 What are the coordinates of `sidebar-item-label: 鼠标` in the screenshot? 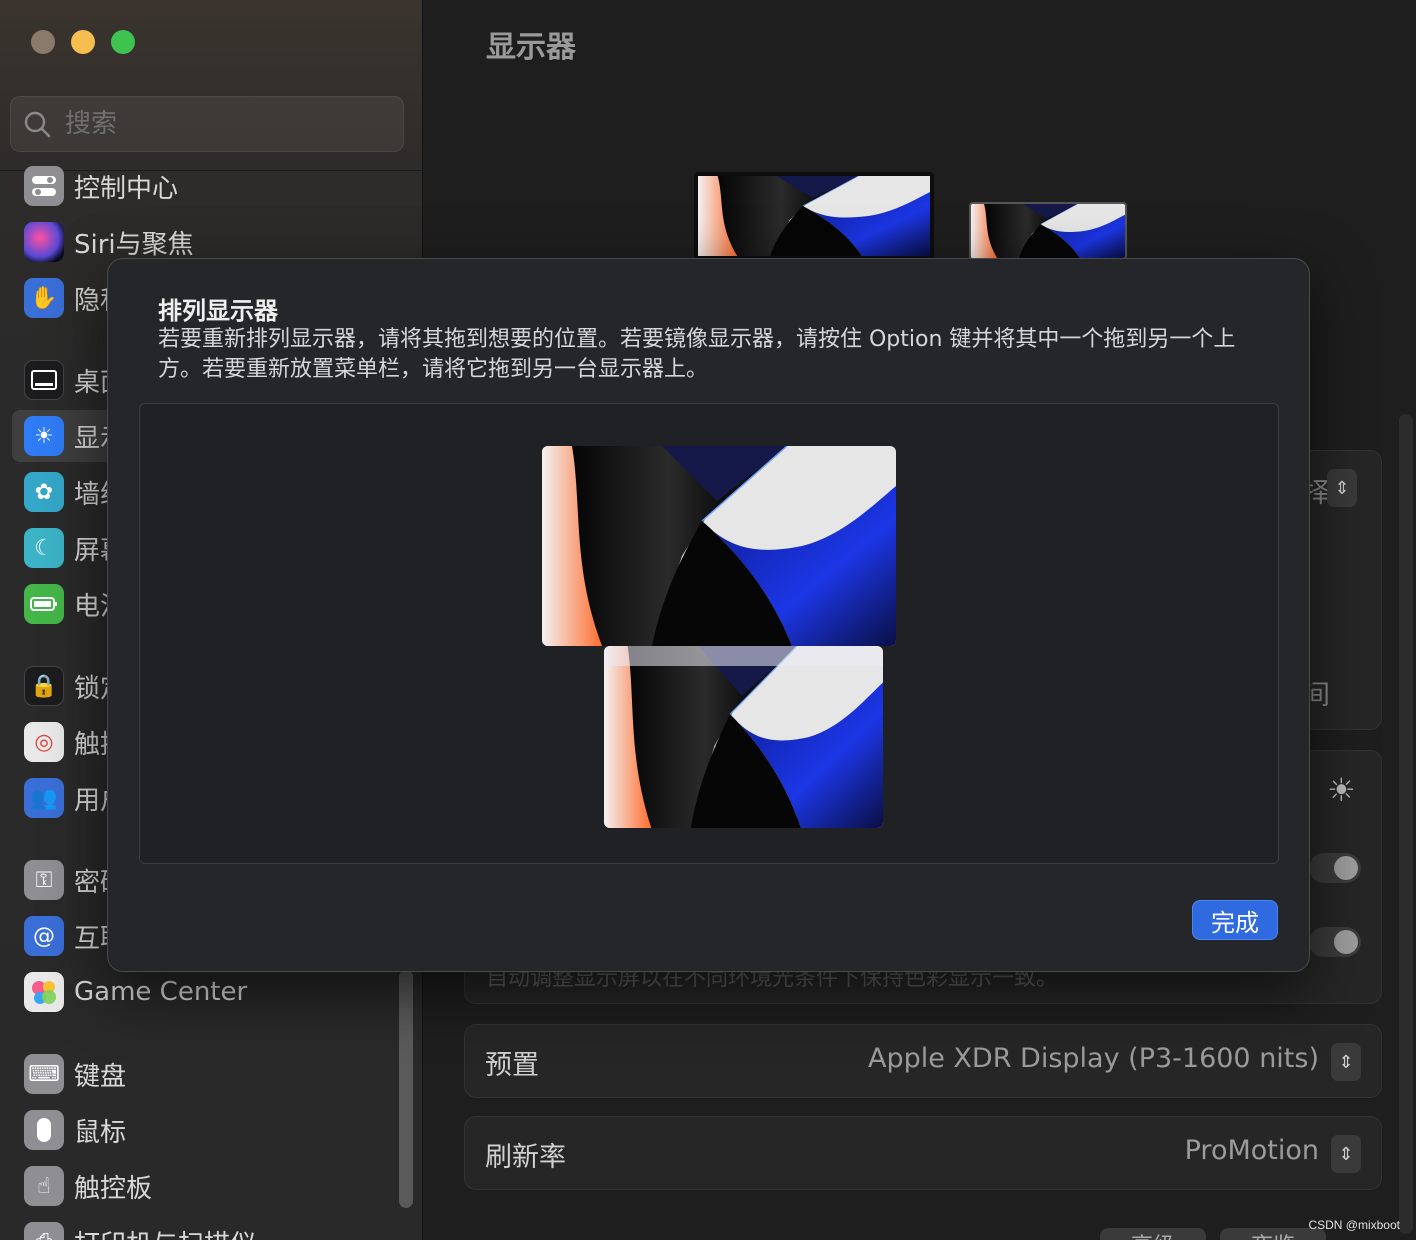 It's located at (100, 1132).